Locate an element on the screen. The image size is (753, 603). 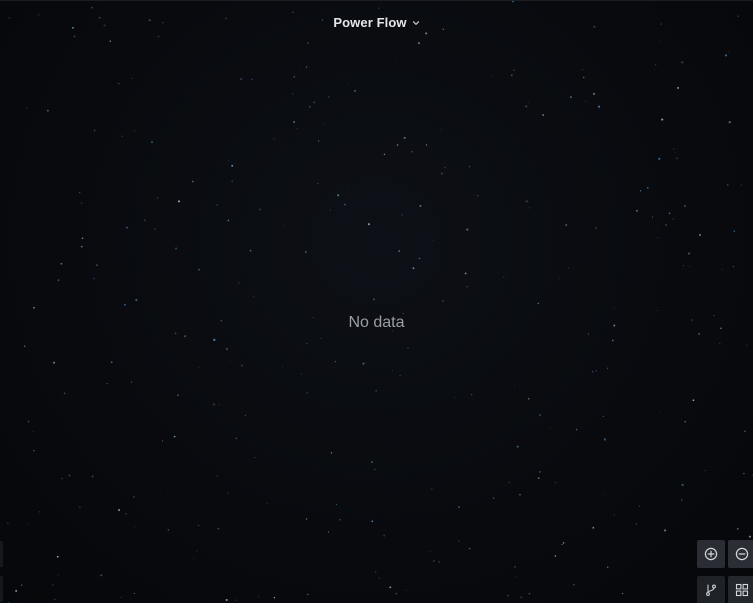
chevron-down-icon is located at coordinates (416, 23).